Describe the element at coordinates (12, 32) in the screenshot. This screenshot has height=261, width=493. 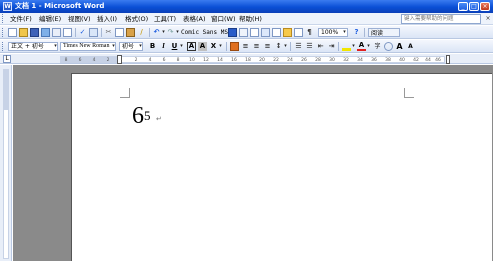
I see `new-document-icon` at that location.